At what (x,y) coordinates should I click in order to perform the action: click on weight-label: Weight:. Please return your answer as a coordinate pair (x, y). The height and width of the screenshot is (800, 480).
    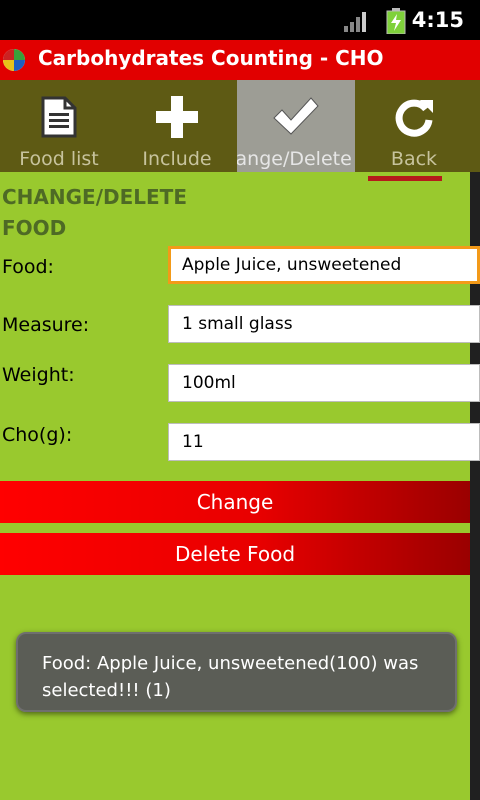
    Looking at the image, I should click on (38, 375).